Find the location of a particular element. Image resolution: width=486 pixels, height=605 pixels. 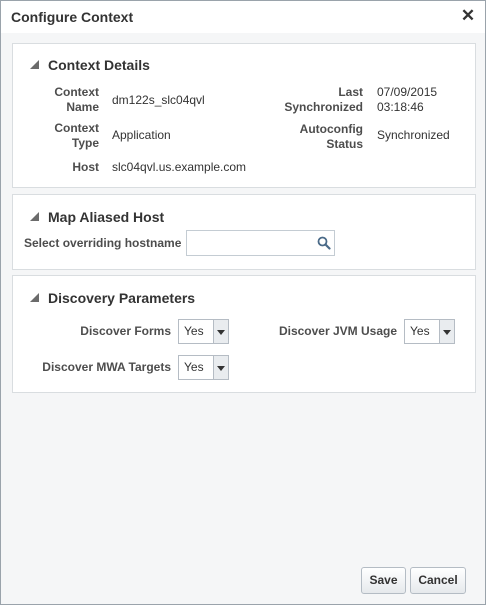

discover-forms-select: Yes is located at coordinates (203, 331).